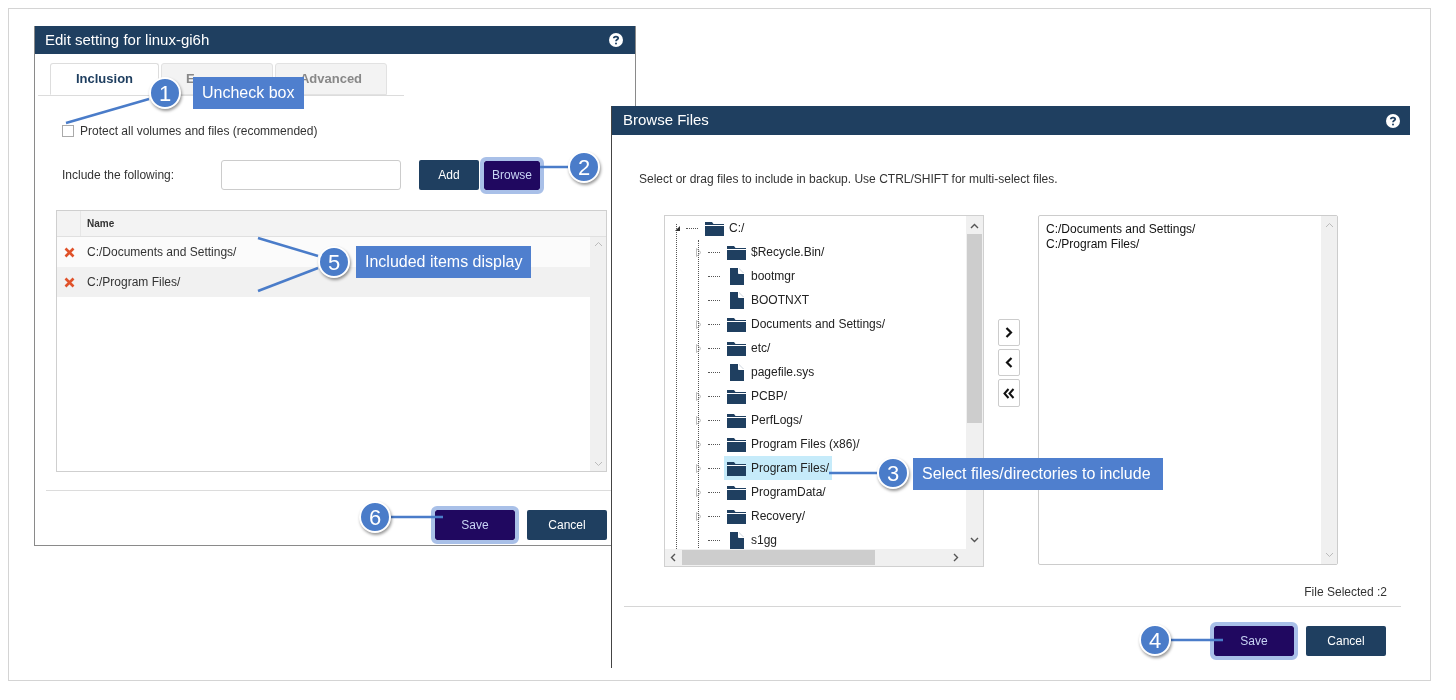 The image size is (1456, 700). What do you see at coordinates (68, 131) in the screenshot?
I see `checkbox` at bounding box center [68, 131].